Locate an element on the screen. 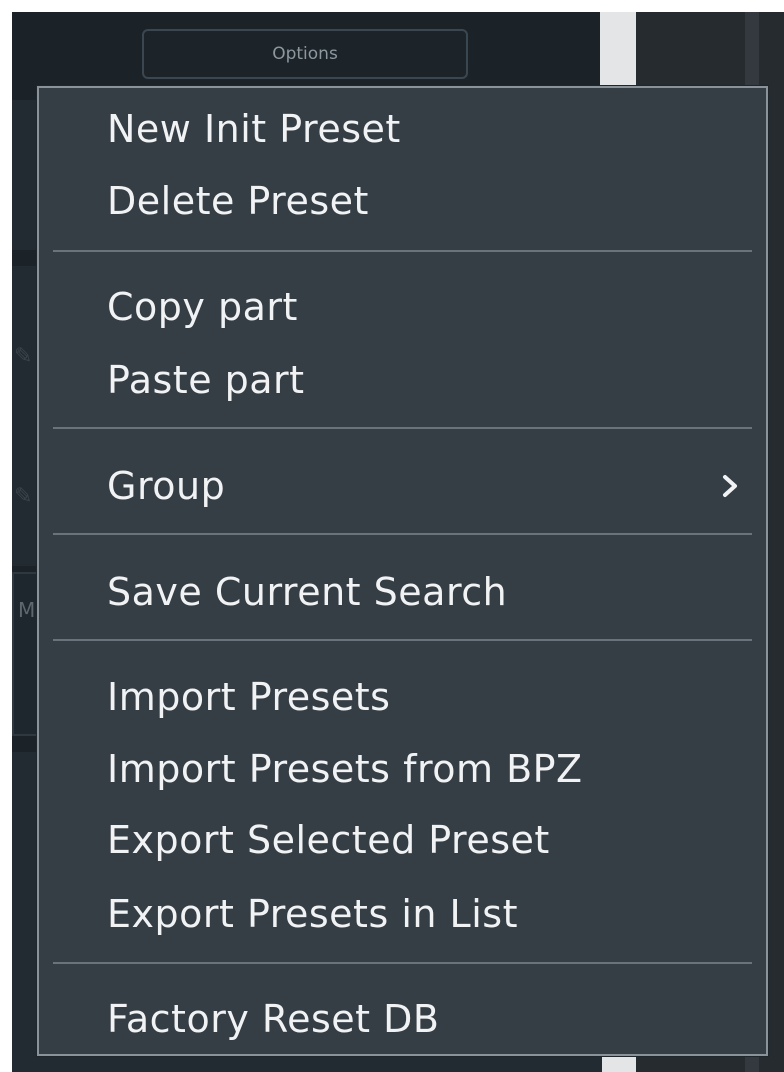  menu-item-label: Delete Preset is located at coordinates (238, 201).